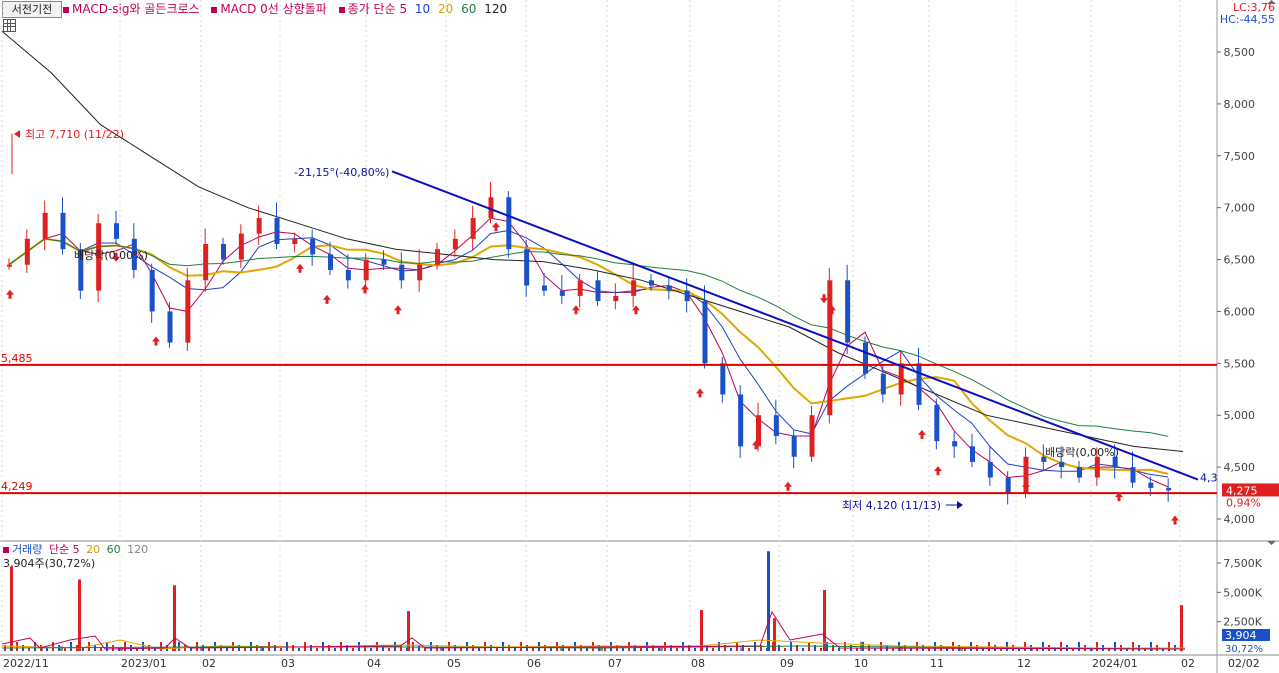 The height and width of the screenshot is (673, 1279). Describe the element at coordinates (1271, 543) in the screenshot. I see `scroll-down-icon` at that location.